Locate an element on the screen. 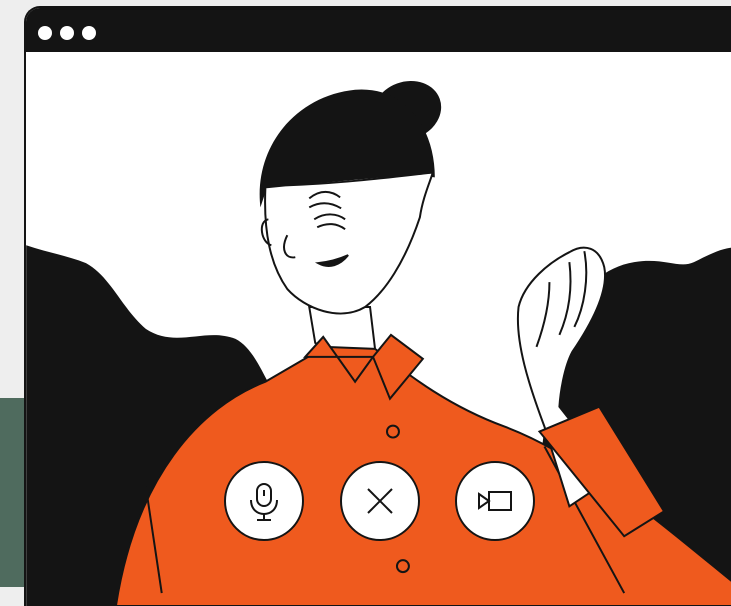 The height and width of the screenshot is (606, 731). video-camera-icon is located at coordinates (495, 501).